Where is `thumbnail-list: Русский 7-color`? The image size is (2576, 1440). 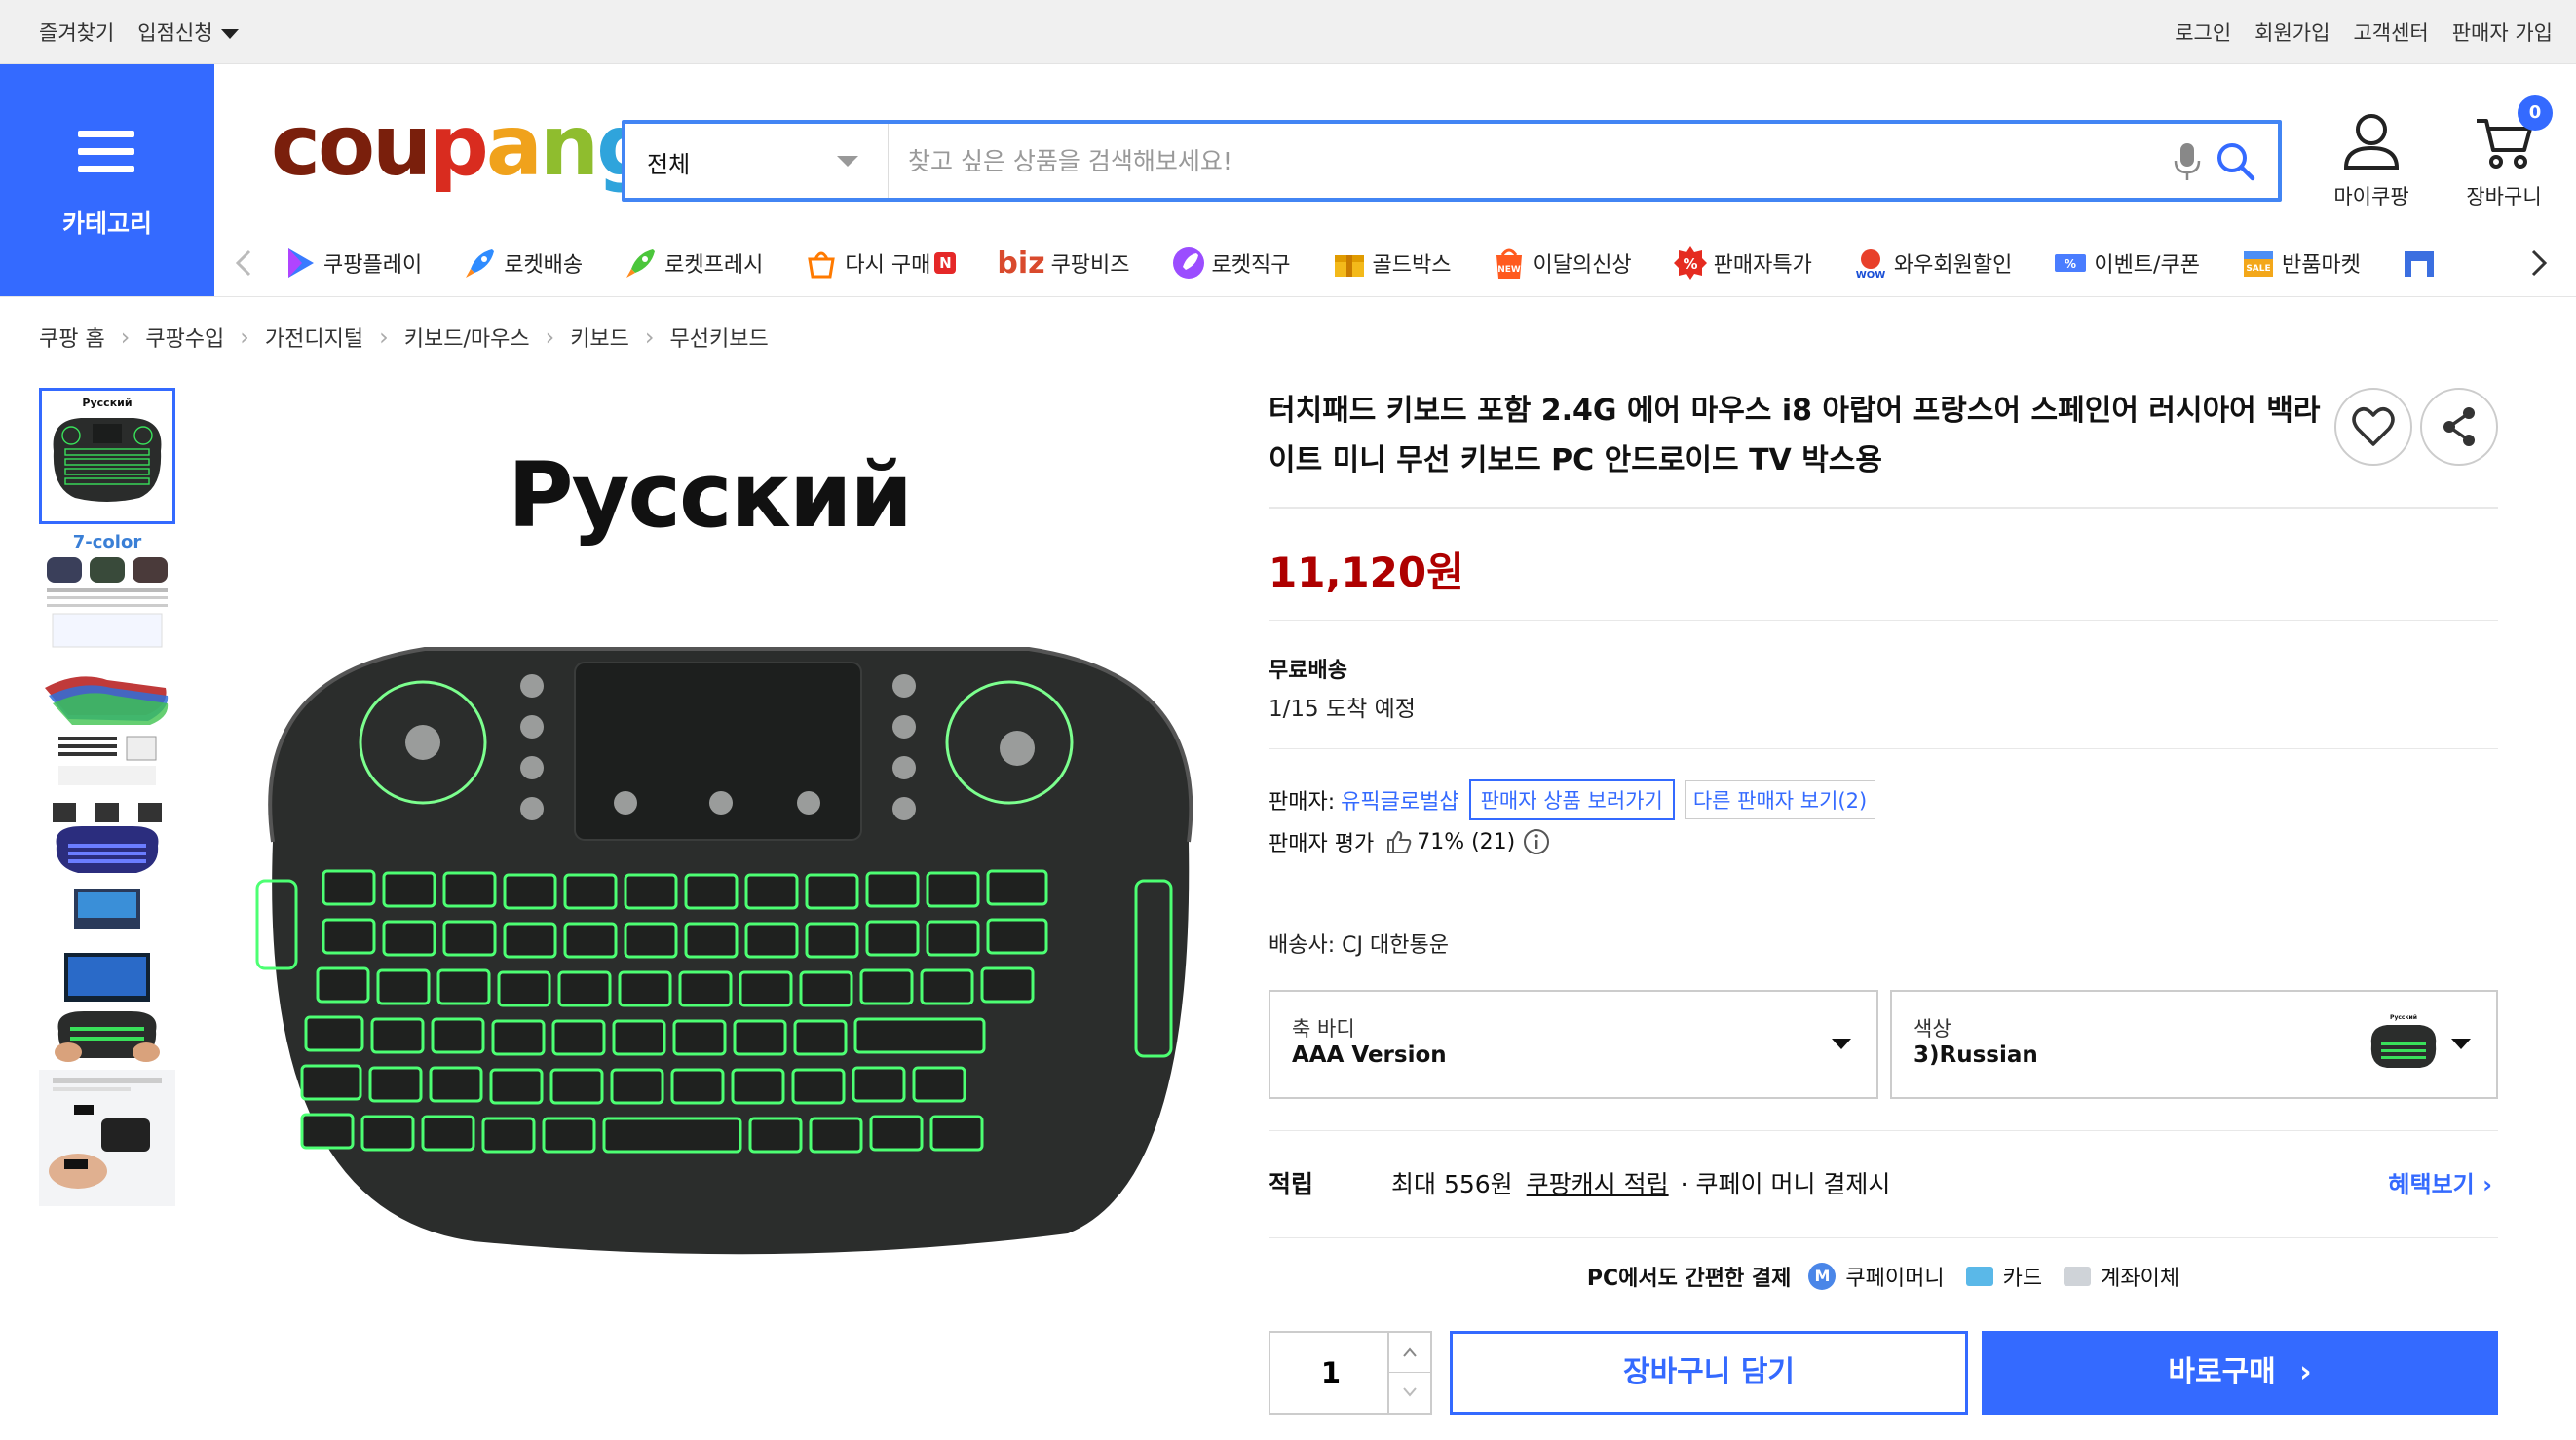
thumbnail-list: Русский 7-color is located at coordinates (107, 797).